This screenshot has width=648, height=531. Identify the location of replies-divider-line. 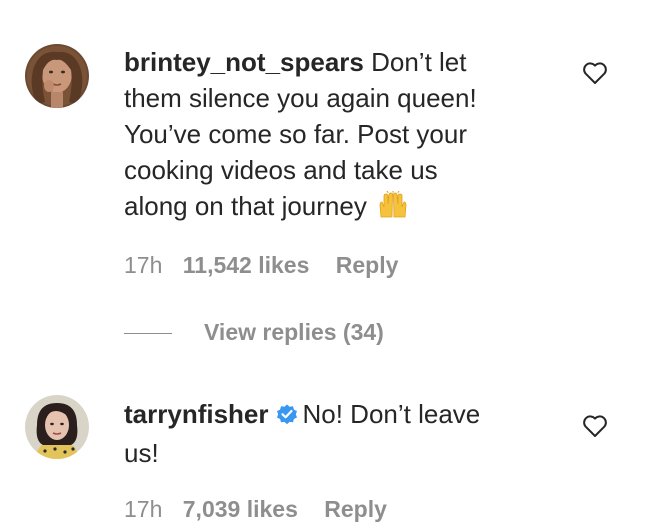
(148, 333).